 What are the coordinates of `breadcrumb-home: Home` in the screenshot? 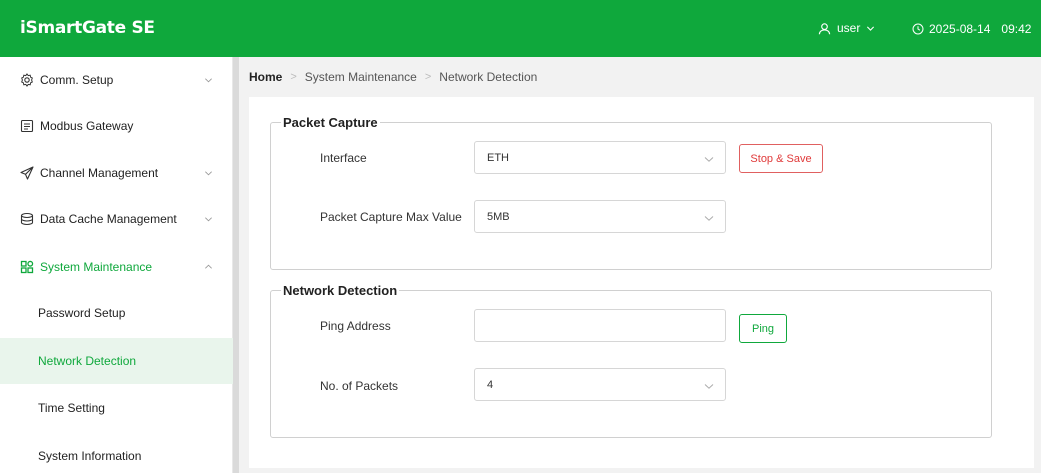 It's located at (265, 77).